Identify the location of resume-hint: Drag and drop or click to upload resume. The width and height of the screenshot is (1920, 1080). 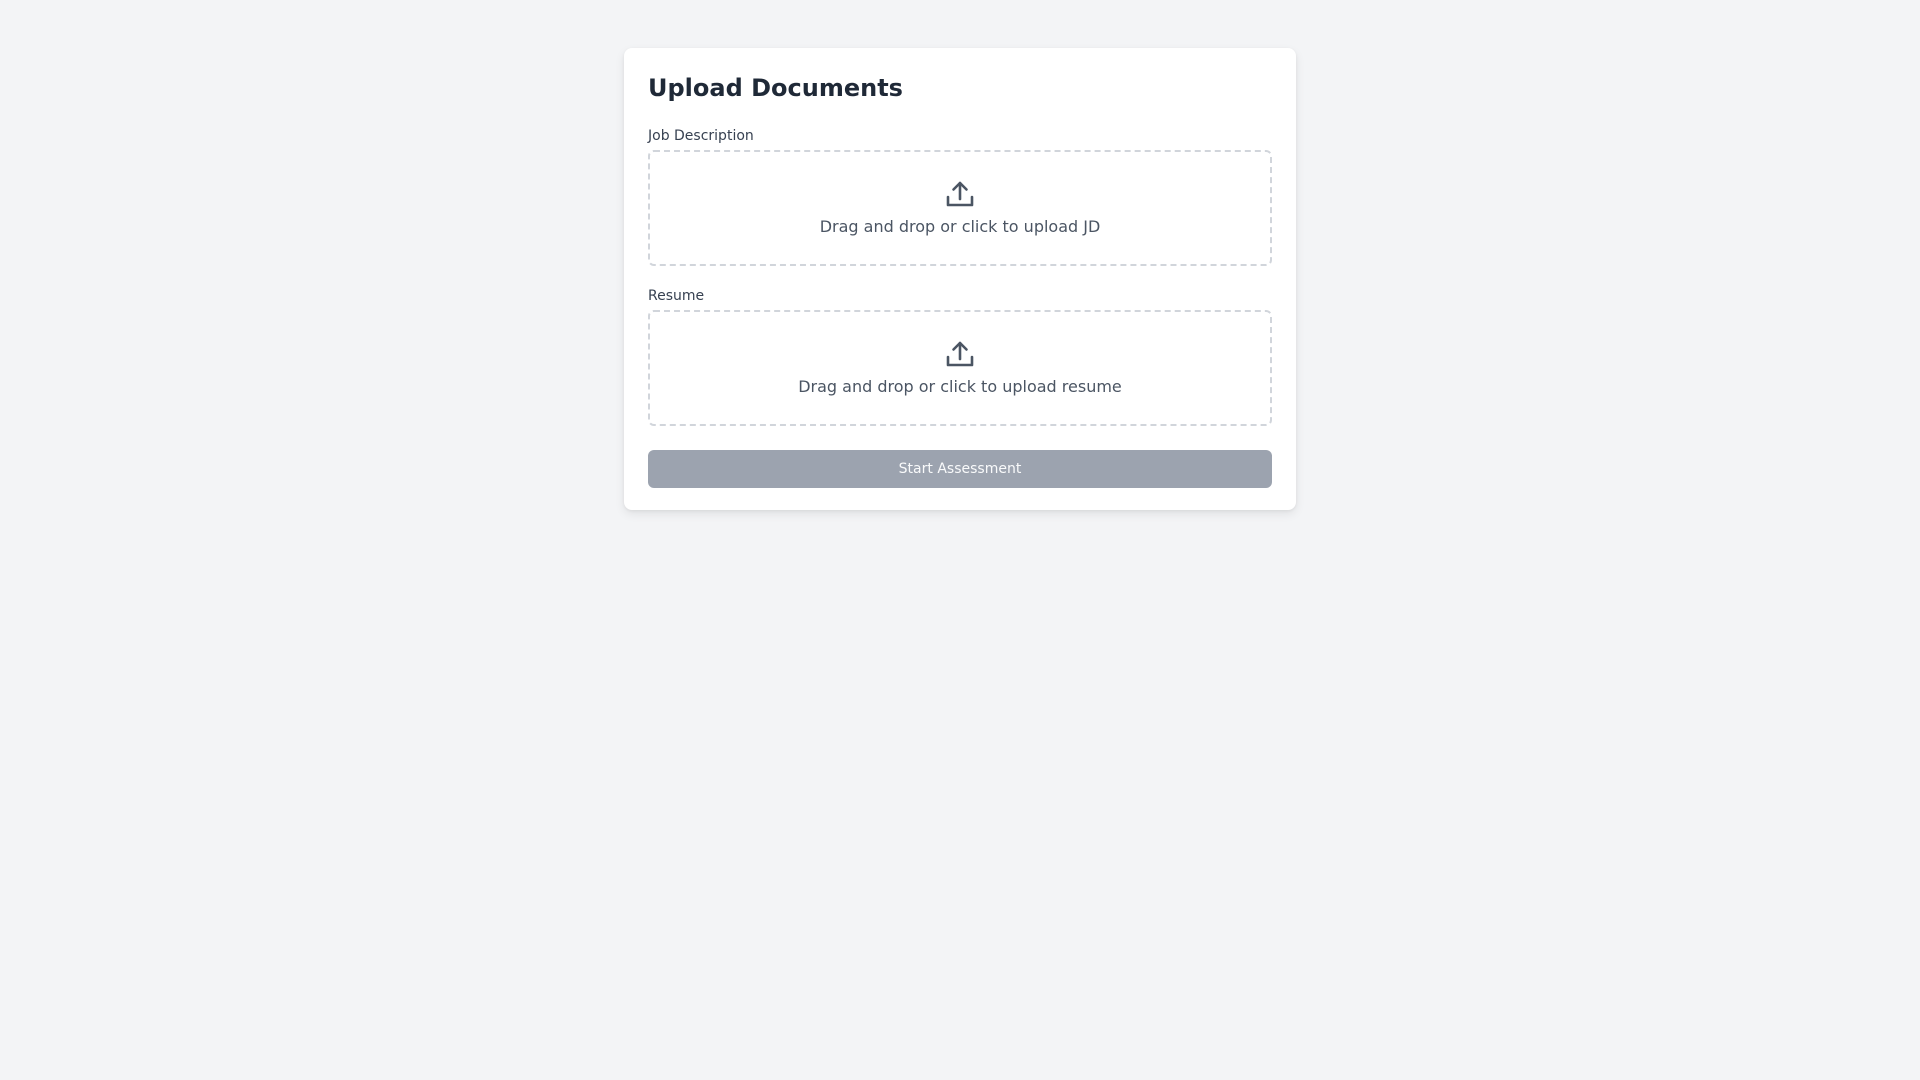
(960, 386).